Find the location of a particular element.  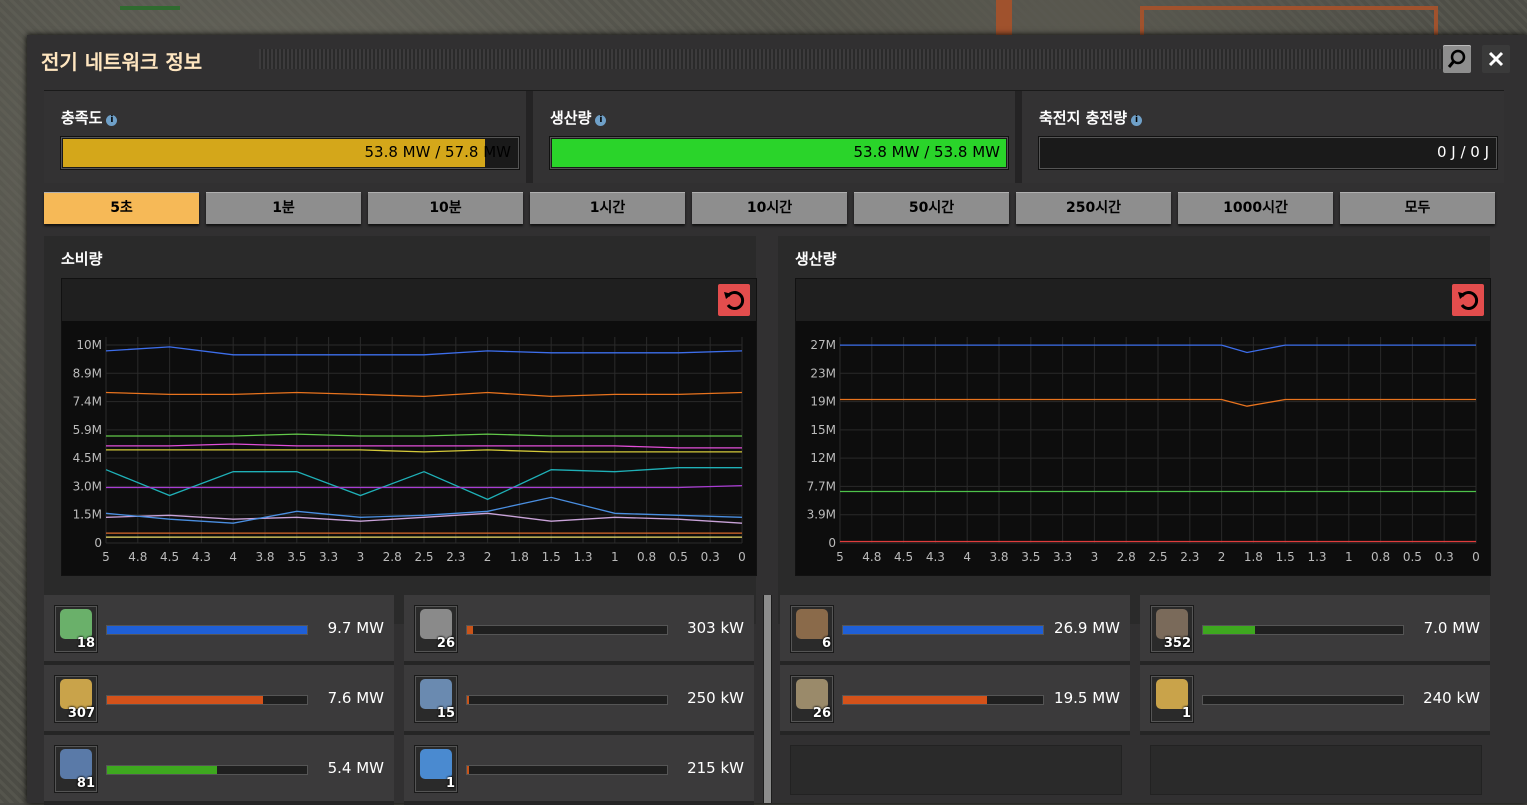

entity-row: 307 7.6 MW is located at coordinates (219, 700).